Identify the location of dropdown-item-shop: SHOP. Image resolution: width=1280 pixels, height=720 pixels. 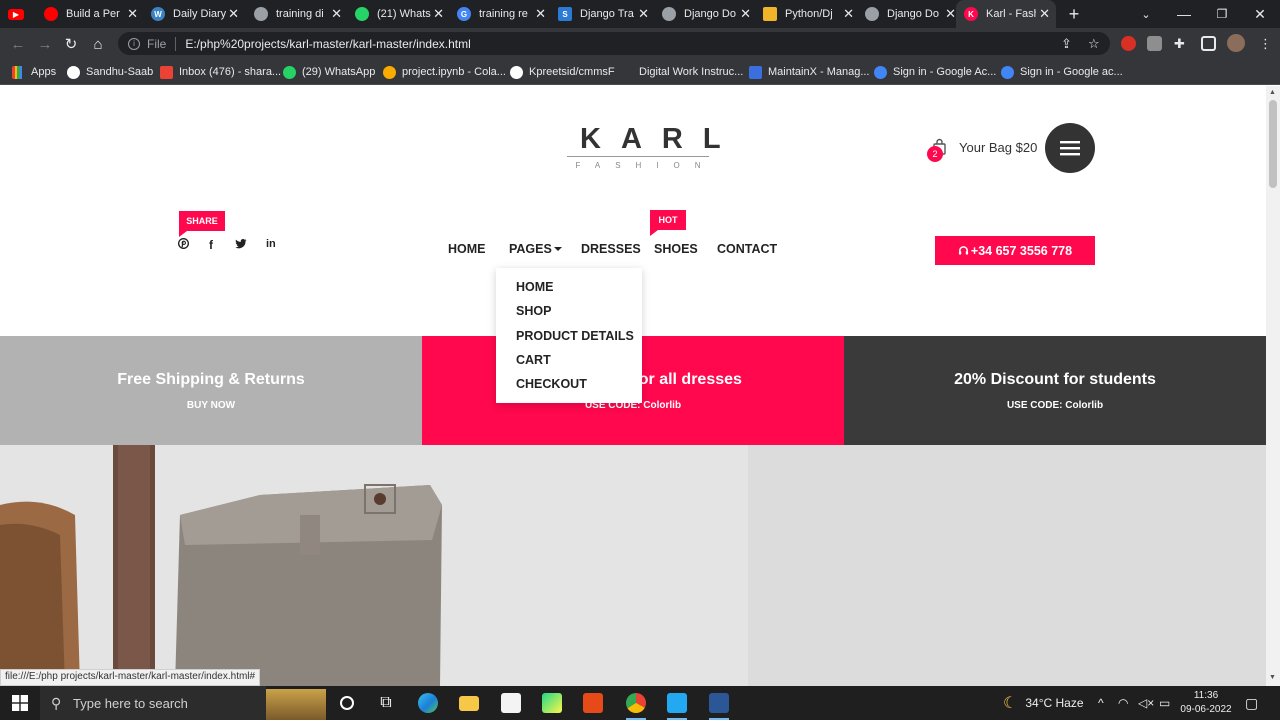
(569, 316).